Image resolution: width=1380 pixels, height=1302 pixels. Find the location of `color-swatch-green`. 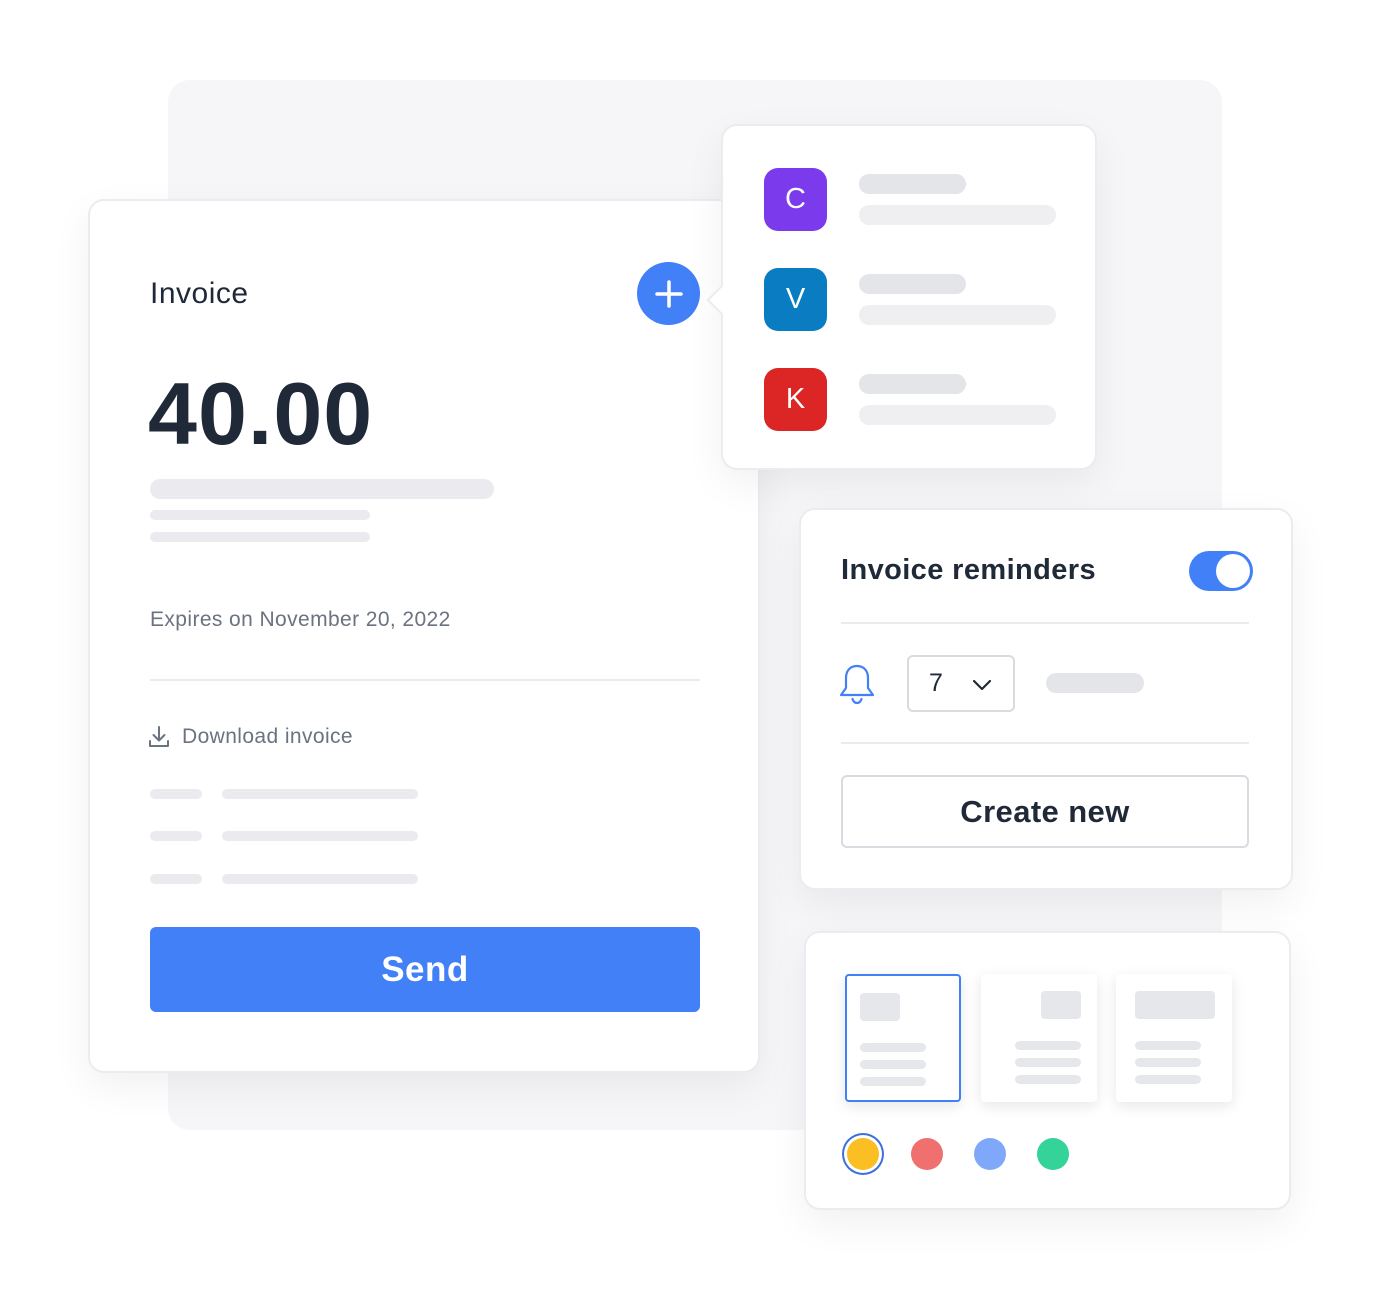

color-swatch-green is located at coordinates (1053, 1154).